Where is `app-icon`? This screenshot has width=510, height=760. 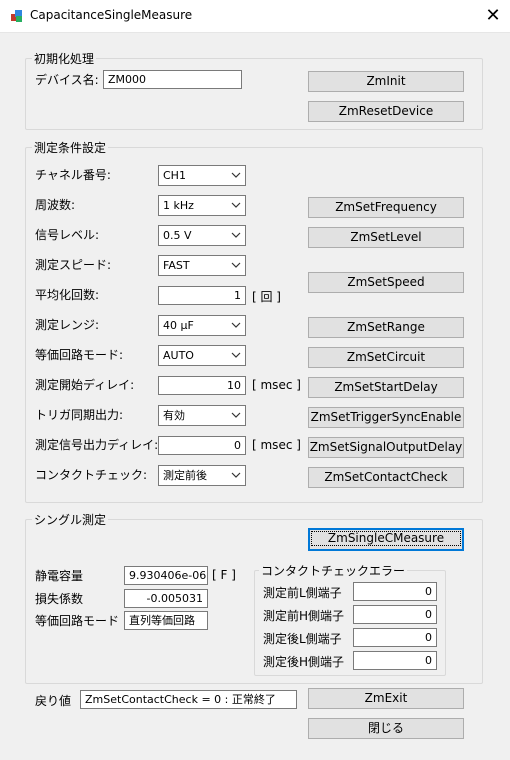 app-icon is located at coordinates (16, 16).